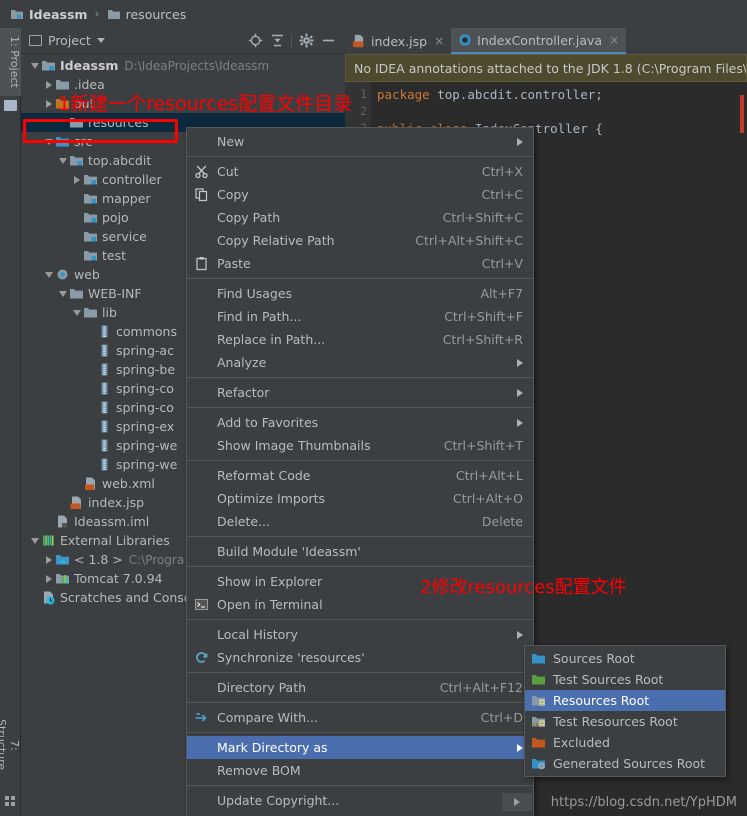  What do you see at coordinates (523, 587) in the screenshot?
I see `annotation-text-2: 2修改resources配置文件` at bounding box center [523, 587].